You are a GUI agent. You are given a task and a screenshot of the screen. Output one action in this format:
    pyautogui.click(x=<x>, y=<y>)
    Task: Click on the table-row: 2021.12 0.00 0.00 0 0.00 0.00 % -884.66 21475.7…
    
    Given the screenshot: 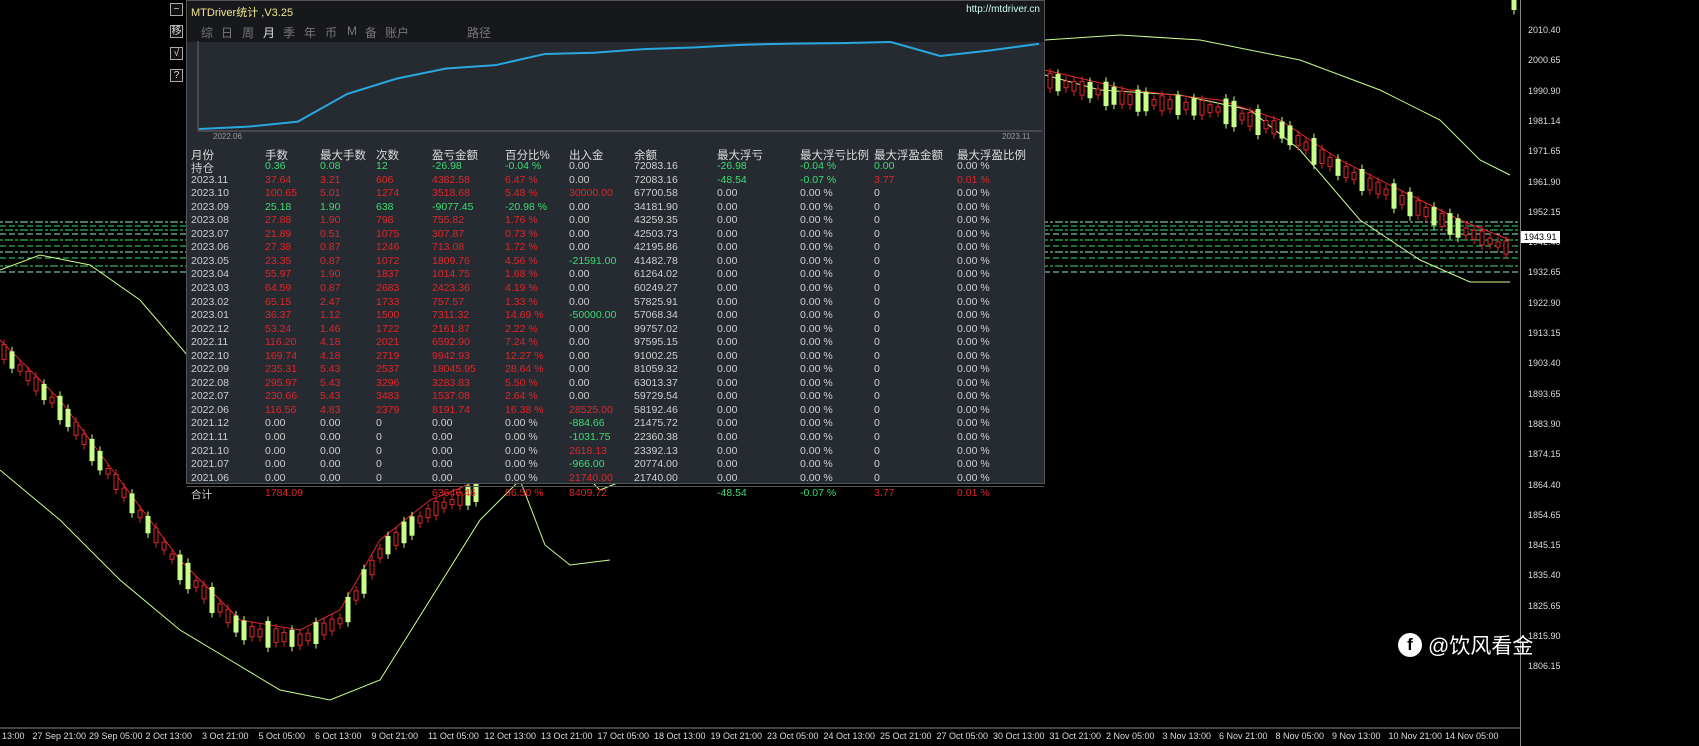 What is the action you would take?
    pyautogui.click(x=615, y=423)
    